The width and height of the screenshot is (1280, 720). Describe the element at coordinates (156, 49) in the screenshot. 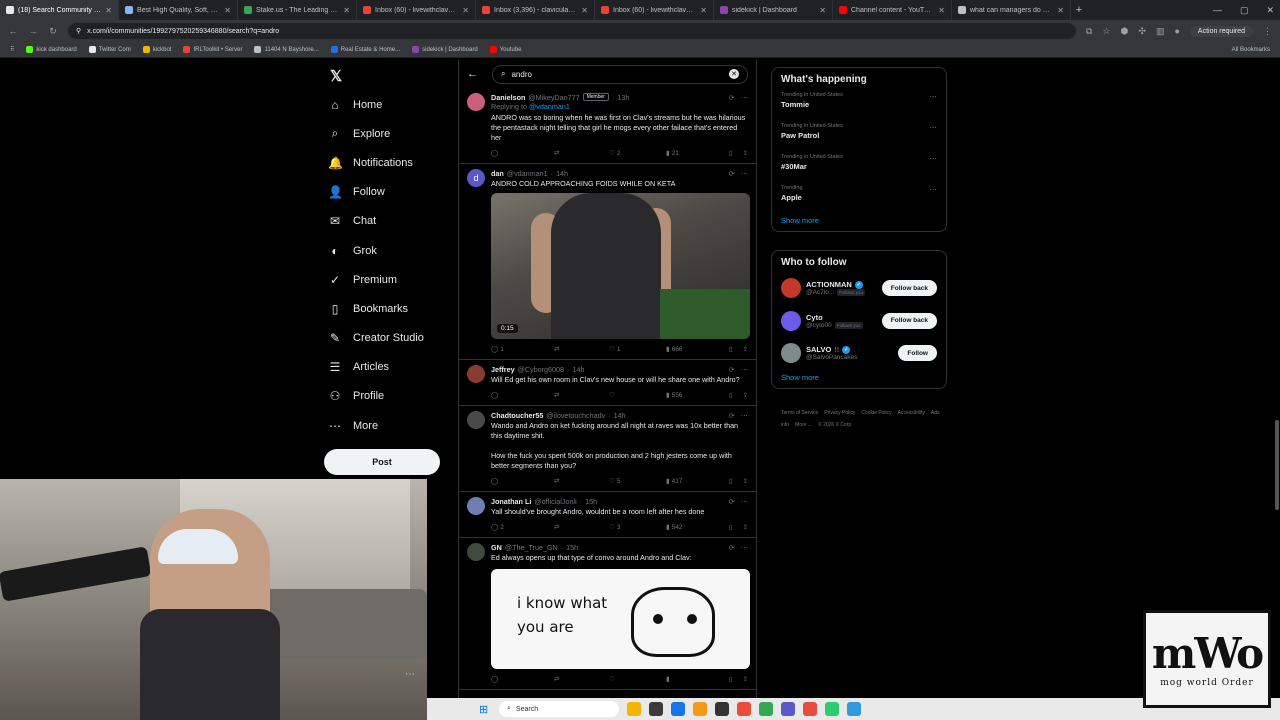

I see `bookmark-item: kickbot` at that location.